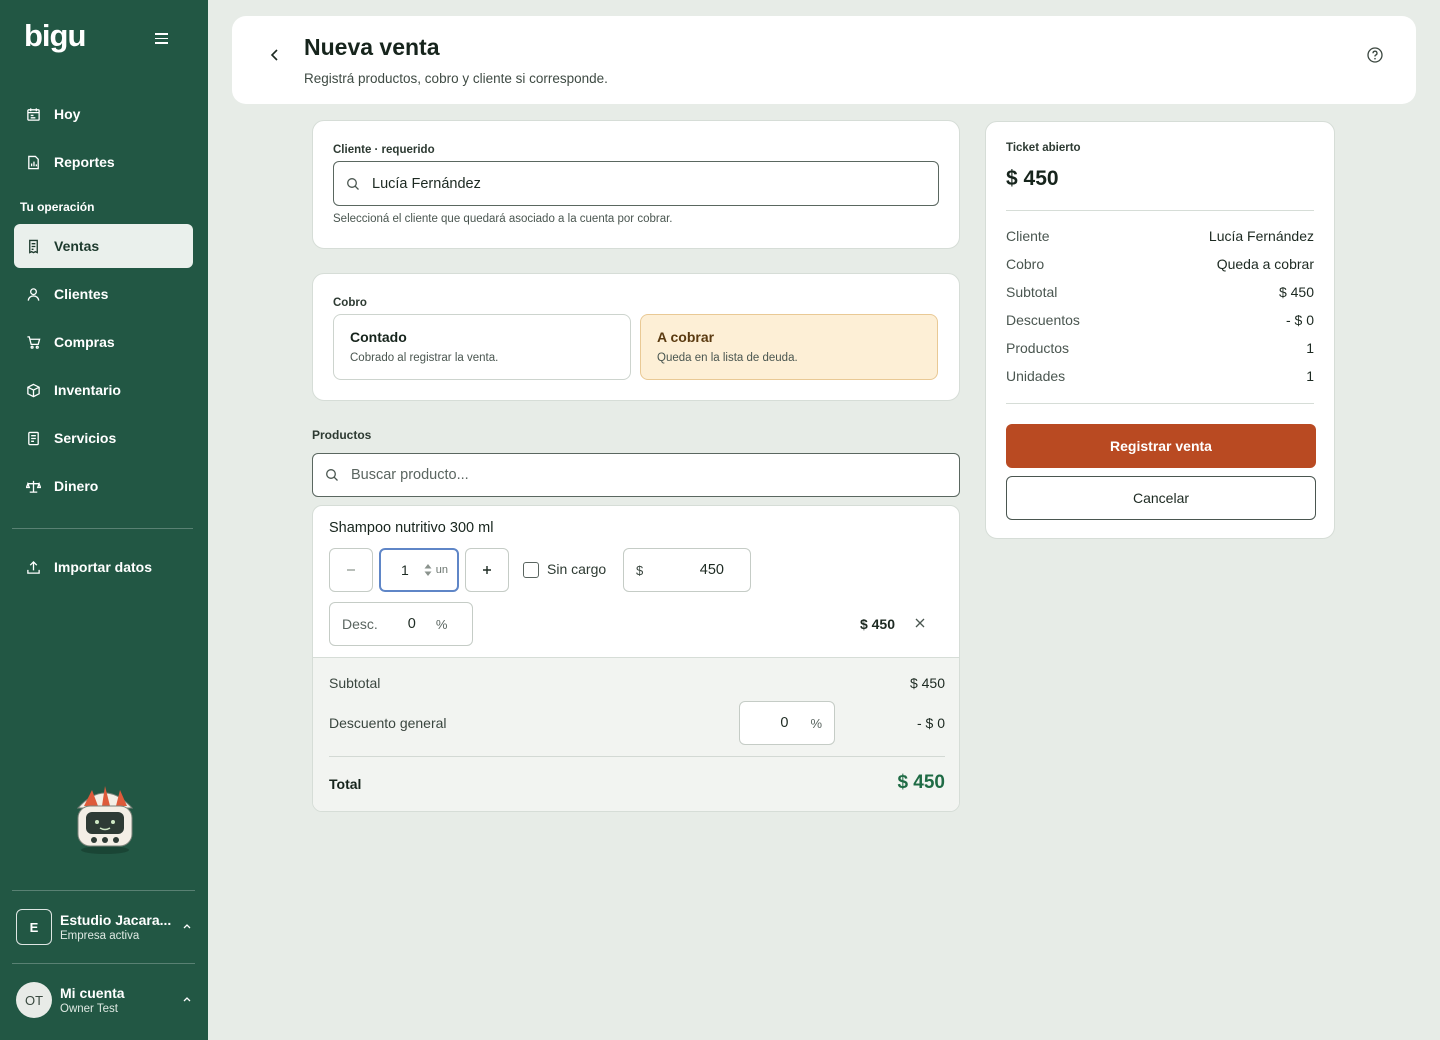 The image size is (1440, 1040). What do you see at coordinates (411, 528) in the screenshot?
I see `product-name: Shampoo nutritivo 300 ml` at bounding box center [411, 528].